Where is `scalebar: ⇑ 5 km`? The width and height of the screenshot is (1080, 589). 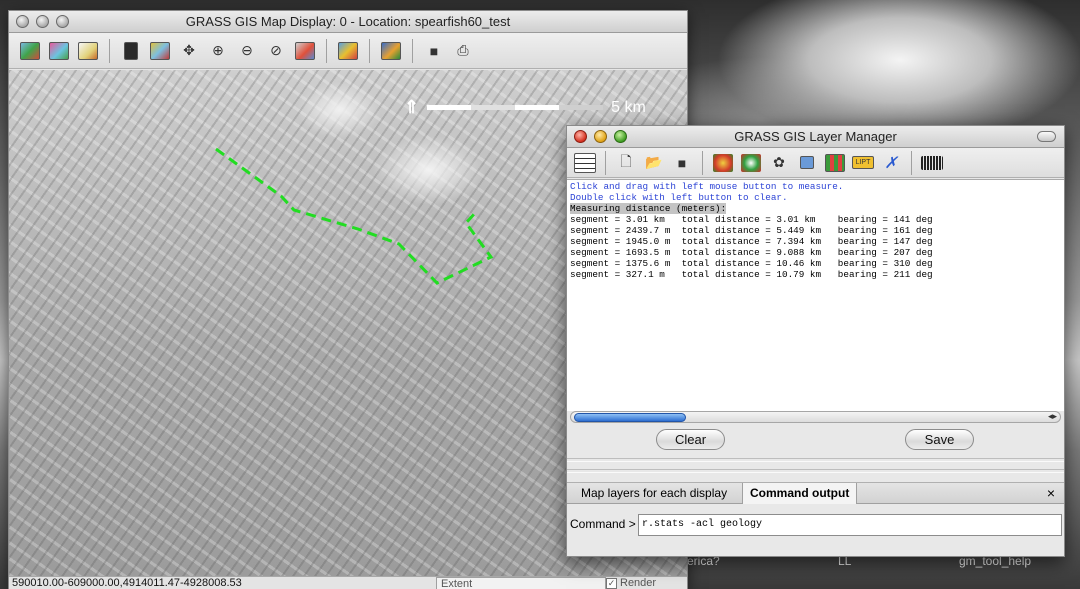
scalebar: ⇑ 5 km is located at coordinates (525, 107).